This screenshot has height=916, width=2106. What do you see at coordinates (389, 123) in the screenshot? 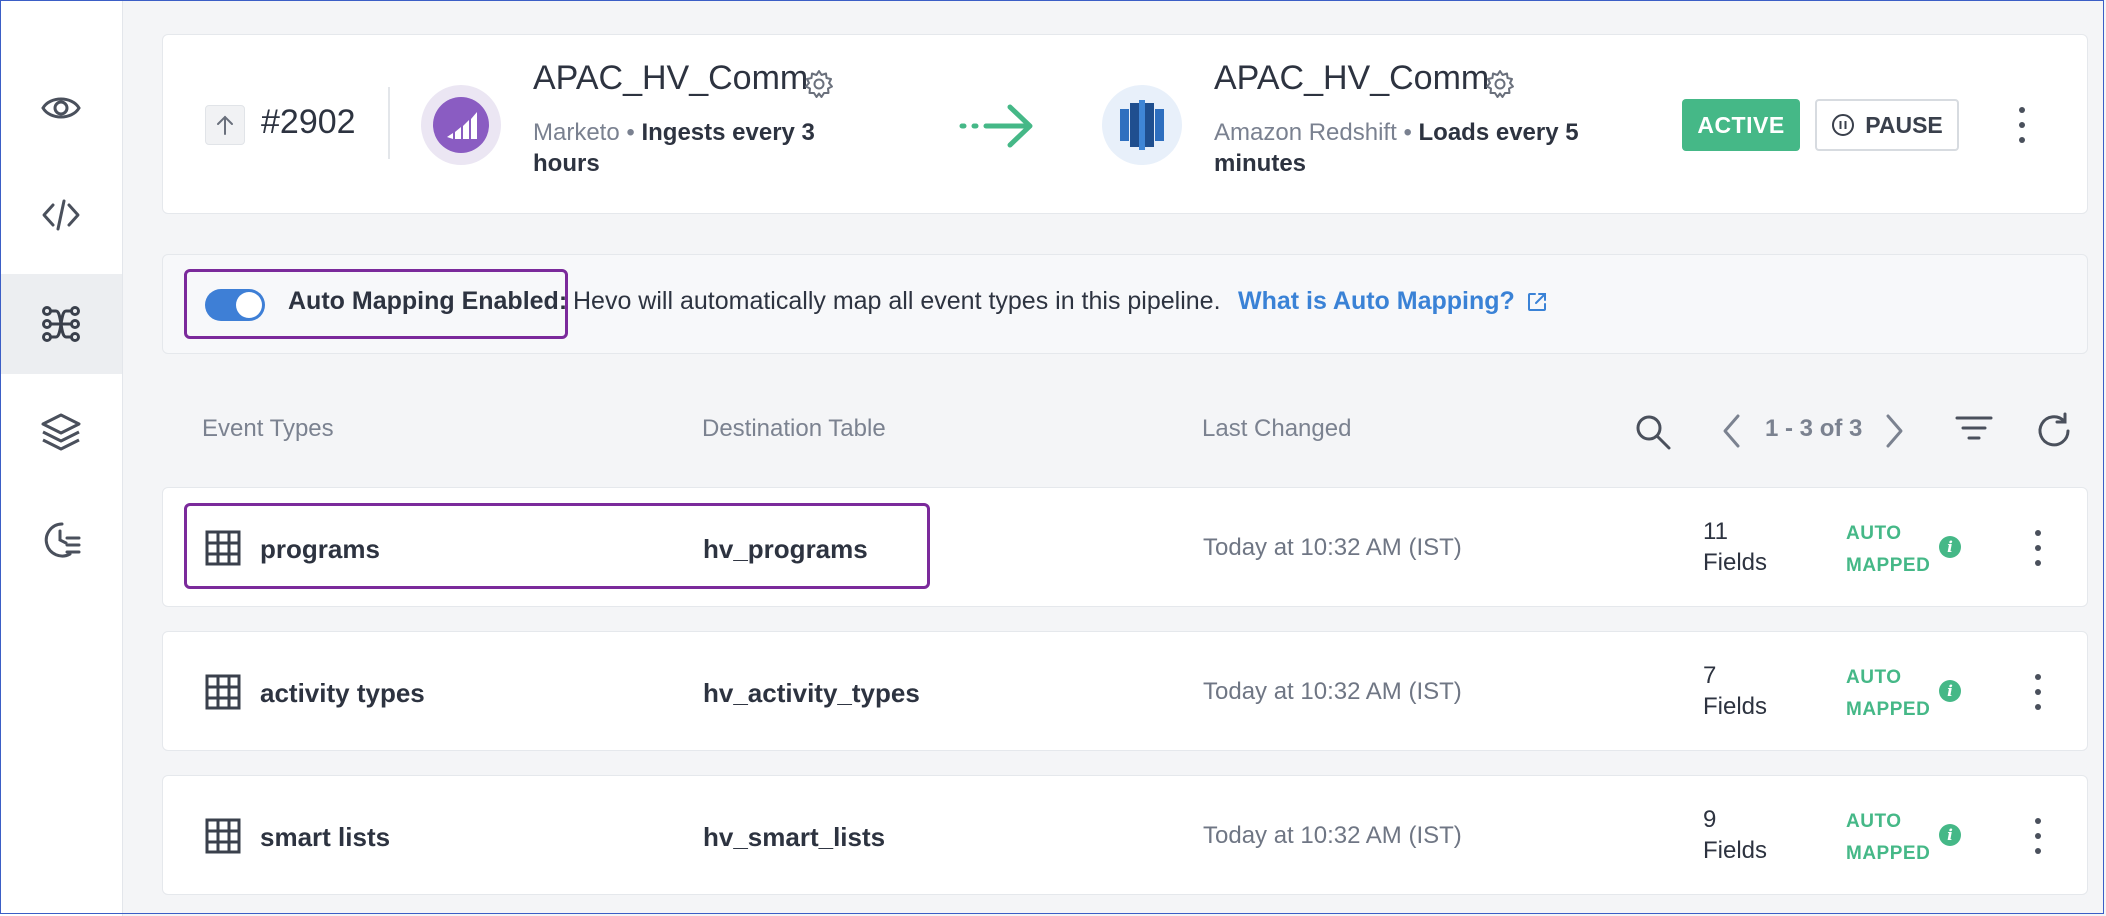
I see `header-divider` at bounding box center [389, 123].